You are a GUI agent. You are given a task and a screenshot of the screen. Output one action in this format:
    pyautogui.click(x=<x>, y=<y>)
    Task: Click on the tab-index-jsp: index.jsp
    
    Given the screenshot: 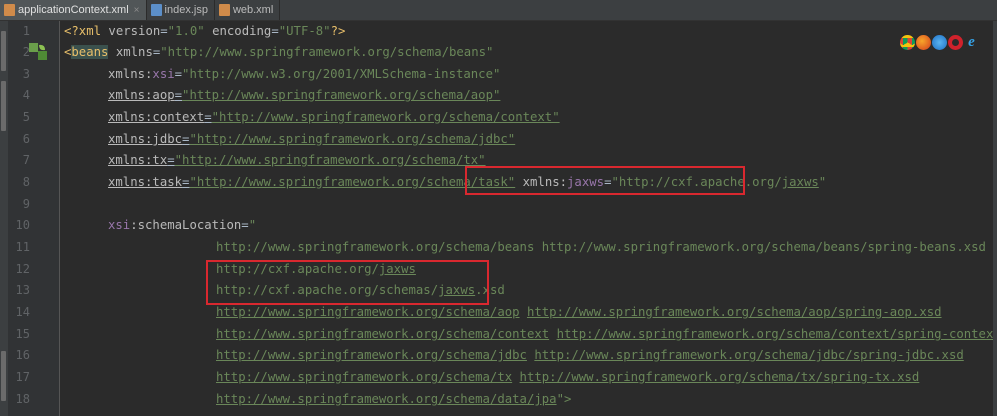 What is the action you would take?
    pyautogui.click(x=180, y=10)
    